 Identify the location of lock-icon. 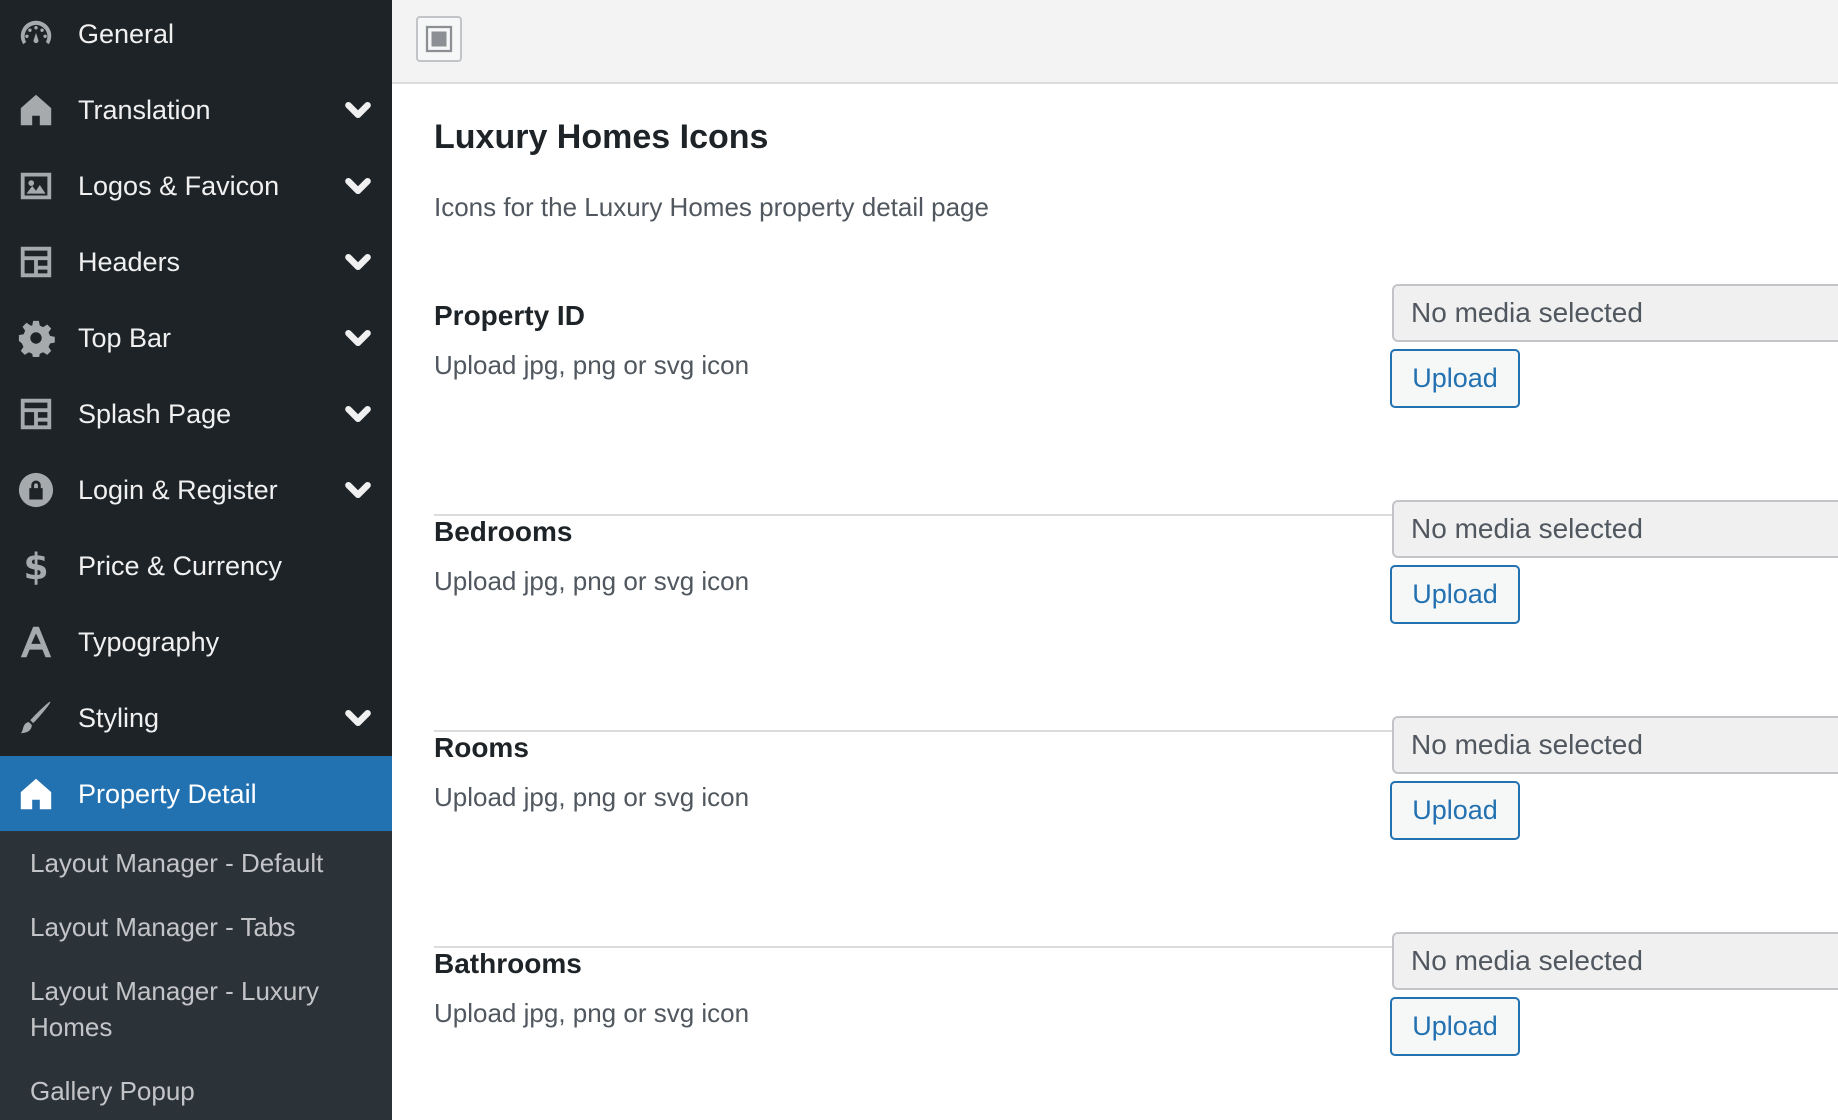
(36, 490).